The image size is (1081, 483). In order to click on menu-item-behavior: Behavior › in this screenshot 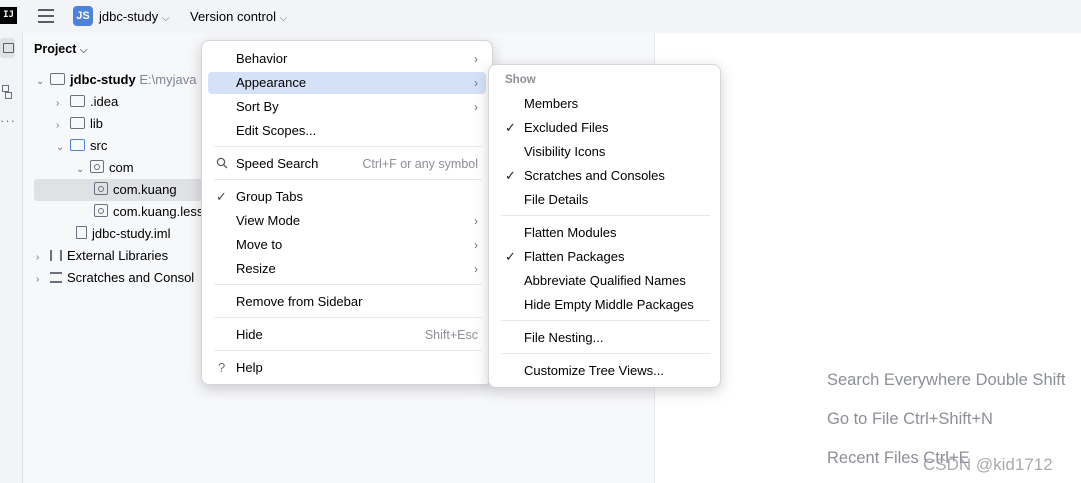, I will do `click(347, 59)`.